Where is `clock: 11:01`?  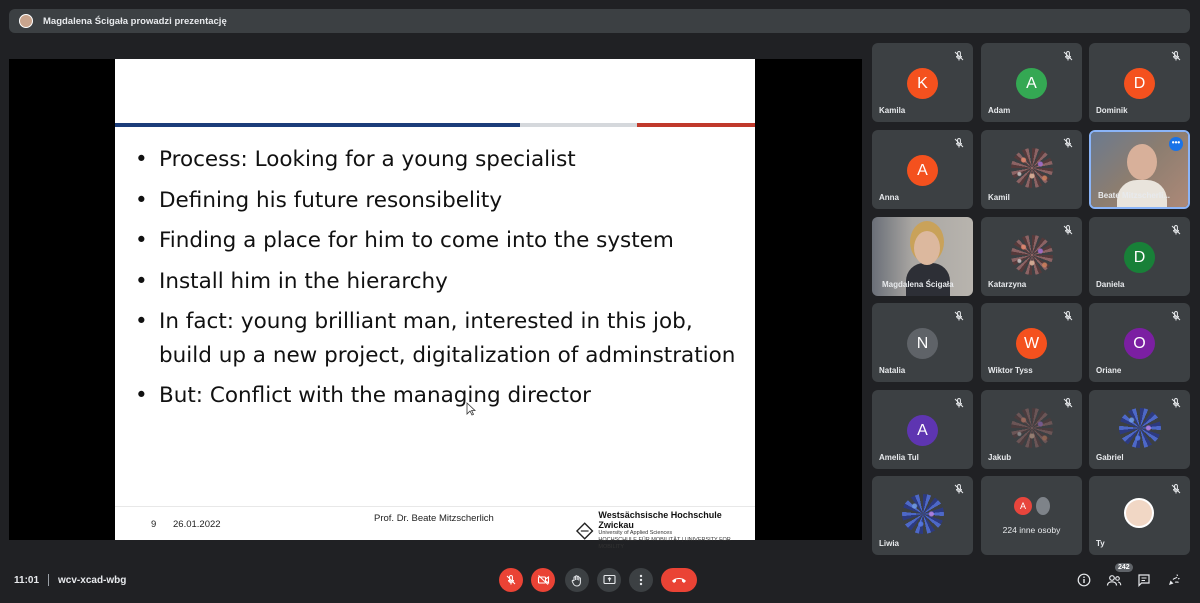
clock: 11:01 is located at coordinates (27, 580).